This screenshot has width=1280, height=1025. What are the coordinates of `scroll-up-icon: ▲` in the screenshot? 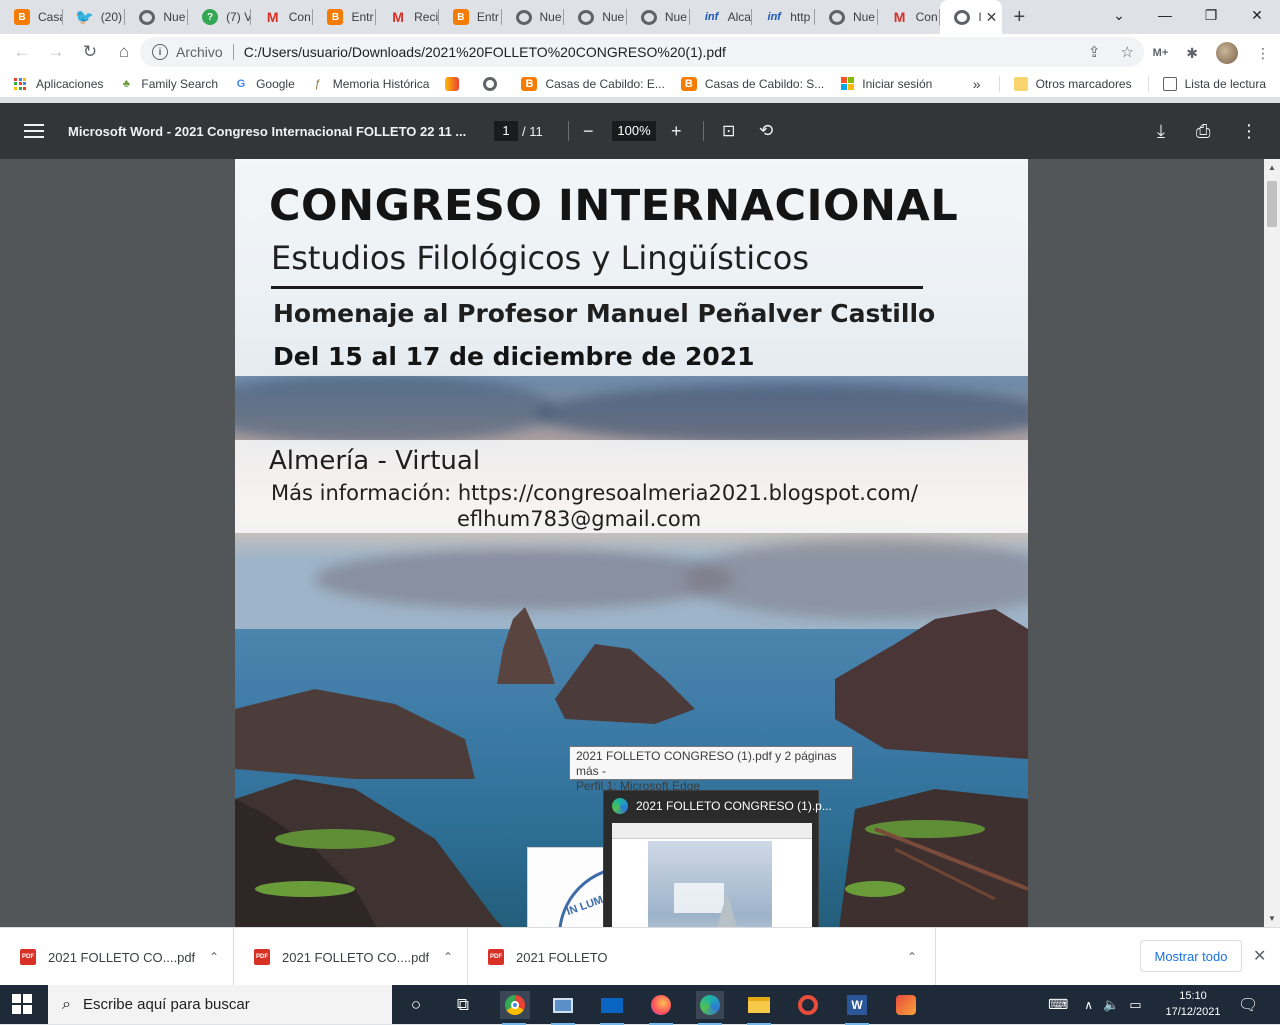 It's located at (1272, 167).